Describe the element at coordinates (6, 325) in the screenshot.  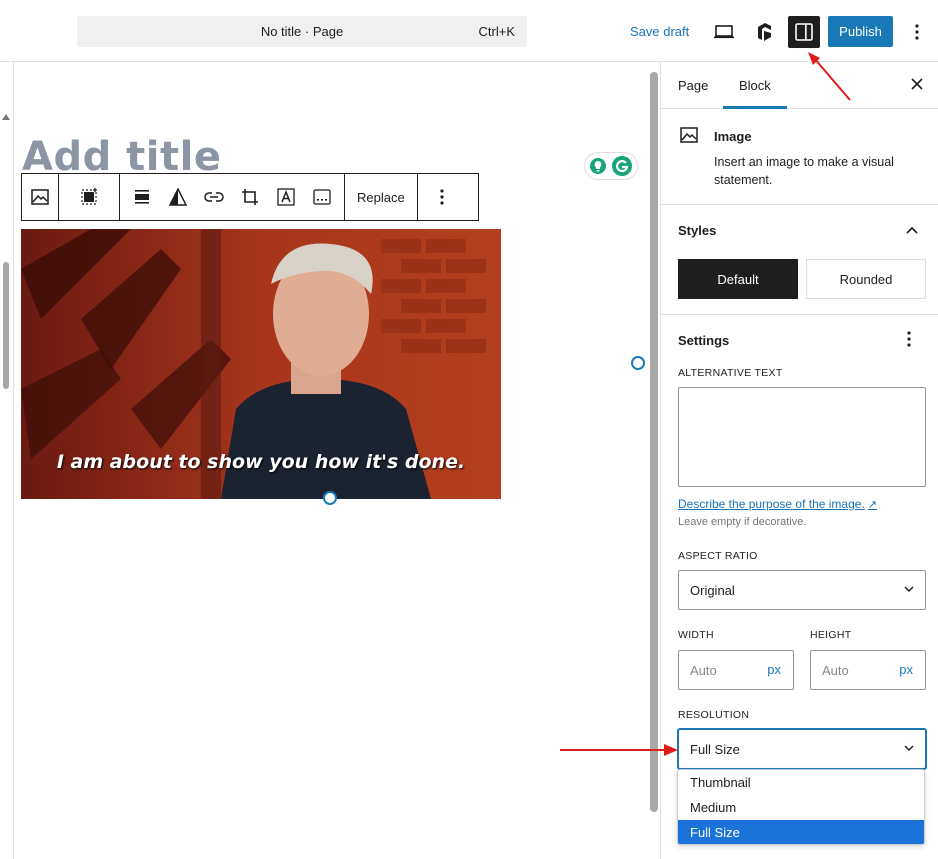
I see `scrollbar-thumb` at that location.